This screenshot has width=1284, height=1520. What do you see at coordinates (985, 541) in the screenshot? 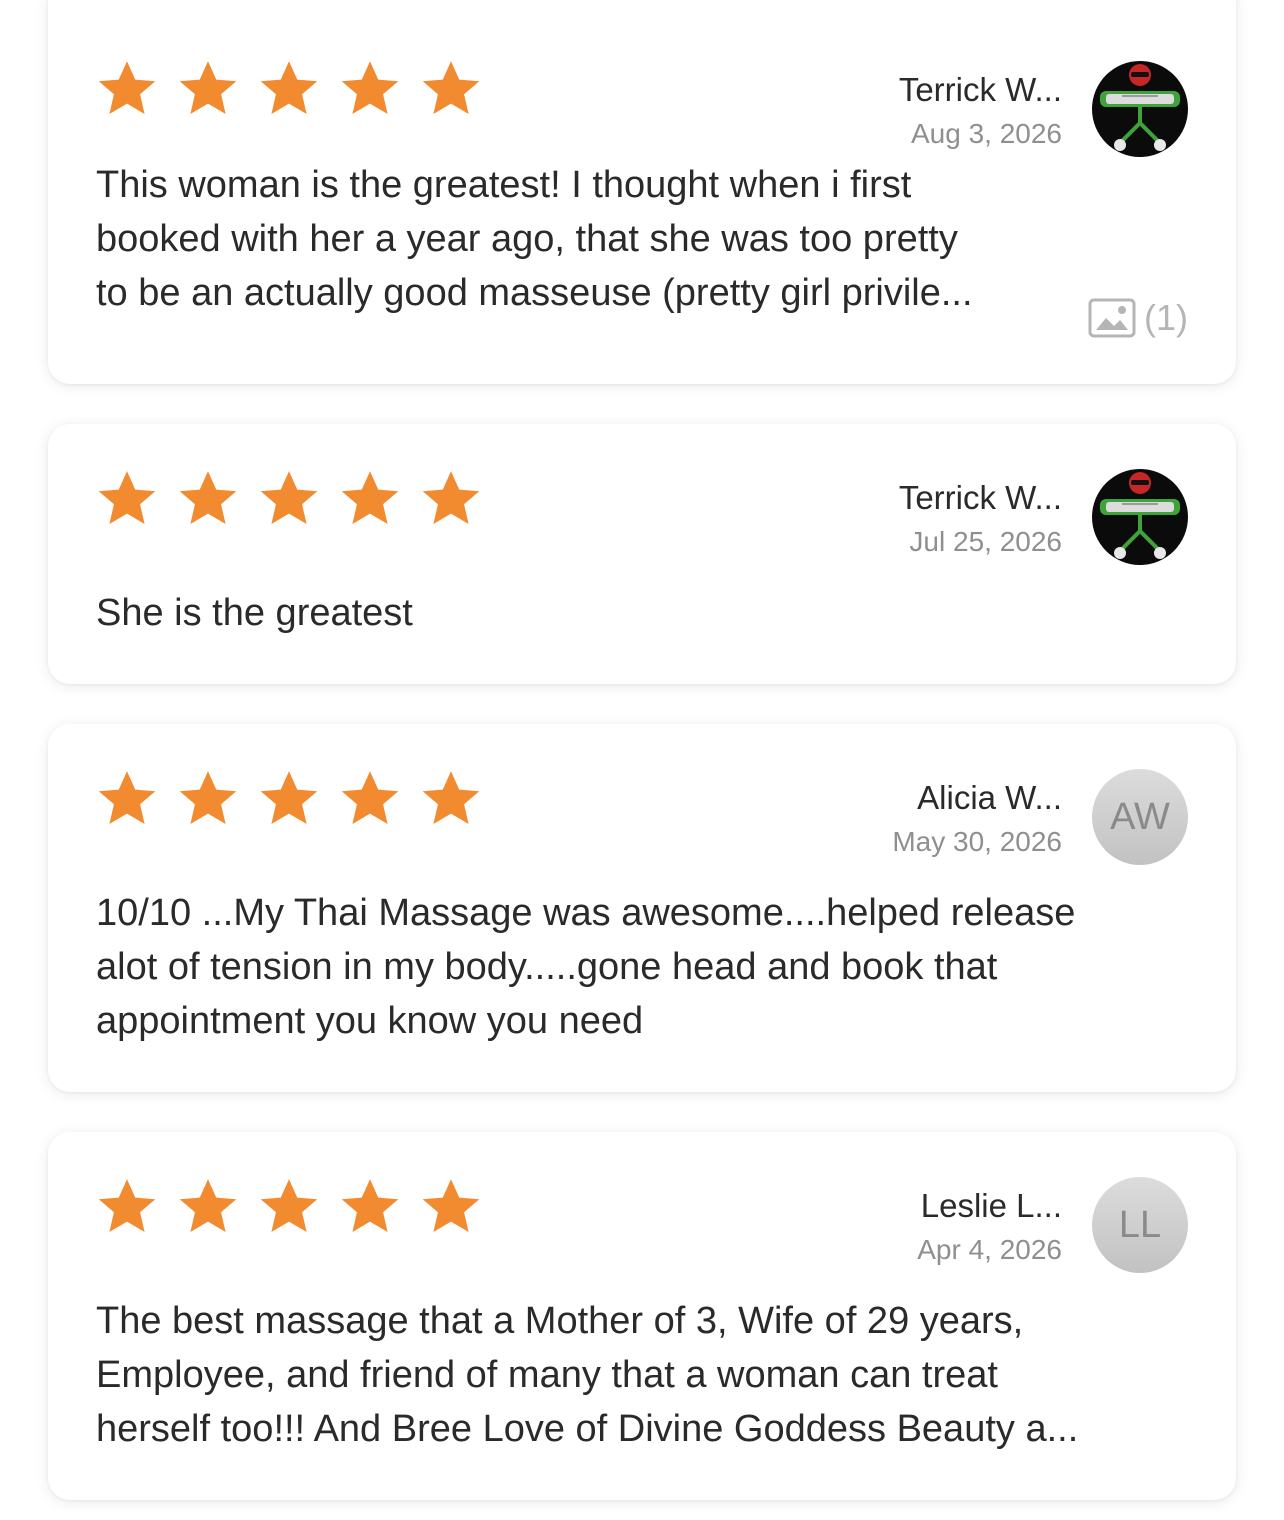
I see `review-date: Jul 25, 2026` at bounding box center [985, 541].